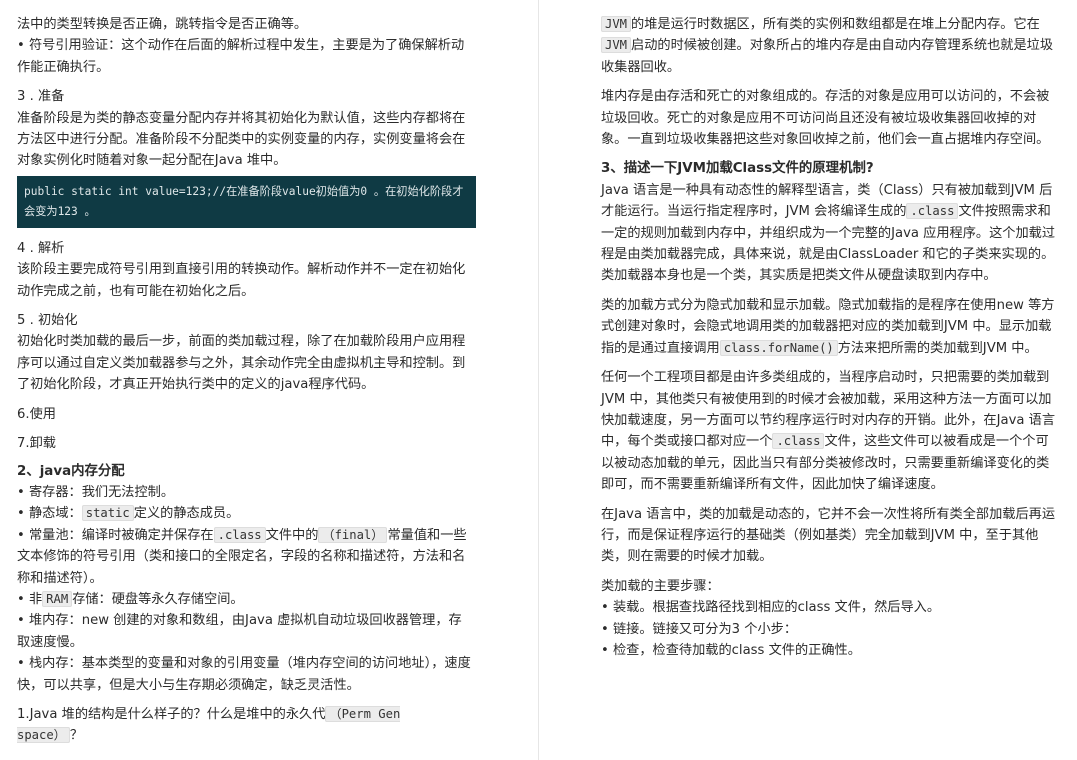  I want to click on text: 方法来把所需的类加载到JVM 中。, so click(937, 348).